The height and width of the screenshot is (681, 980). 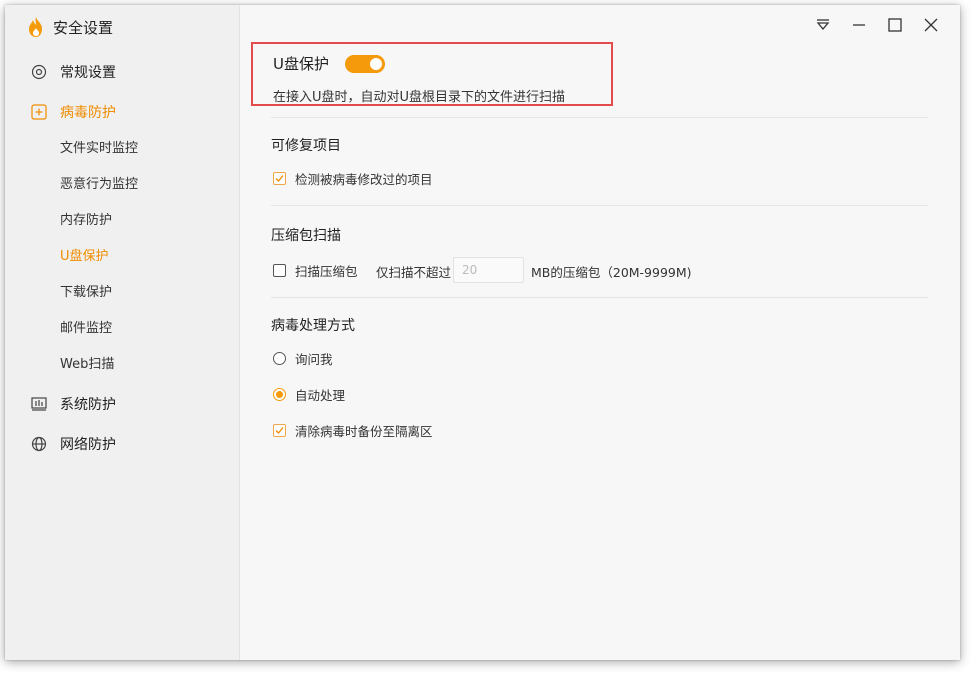 What do you see at coordinates (39, 404) in the screenshot?
I see `system-monitor-icon` at bounding box center [39, 404].